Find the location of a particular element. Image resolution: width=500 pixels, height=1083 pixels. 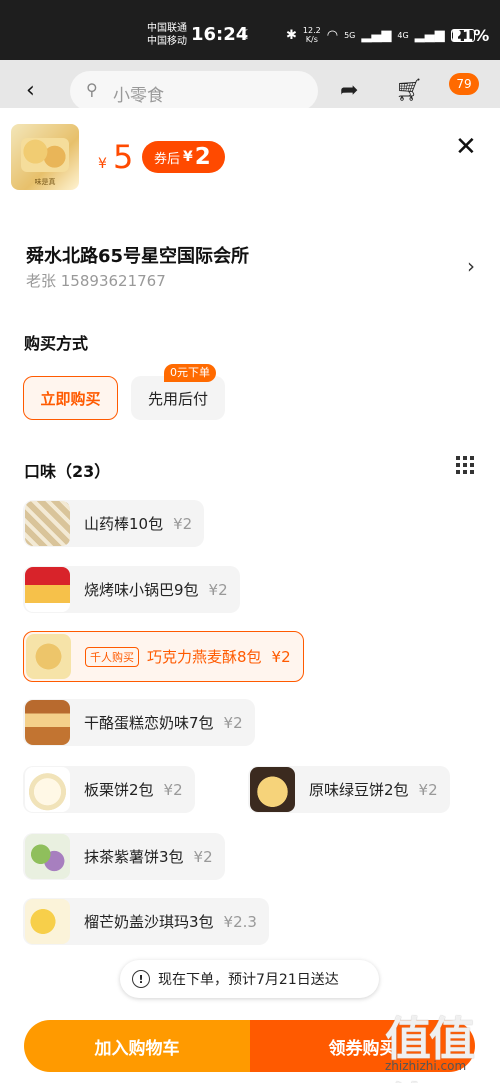

address-title: 舜水北路65号星空国际会所 is located at coordinates (138, 256).